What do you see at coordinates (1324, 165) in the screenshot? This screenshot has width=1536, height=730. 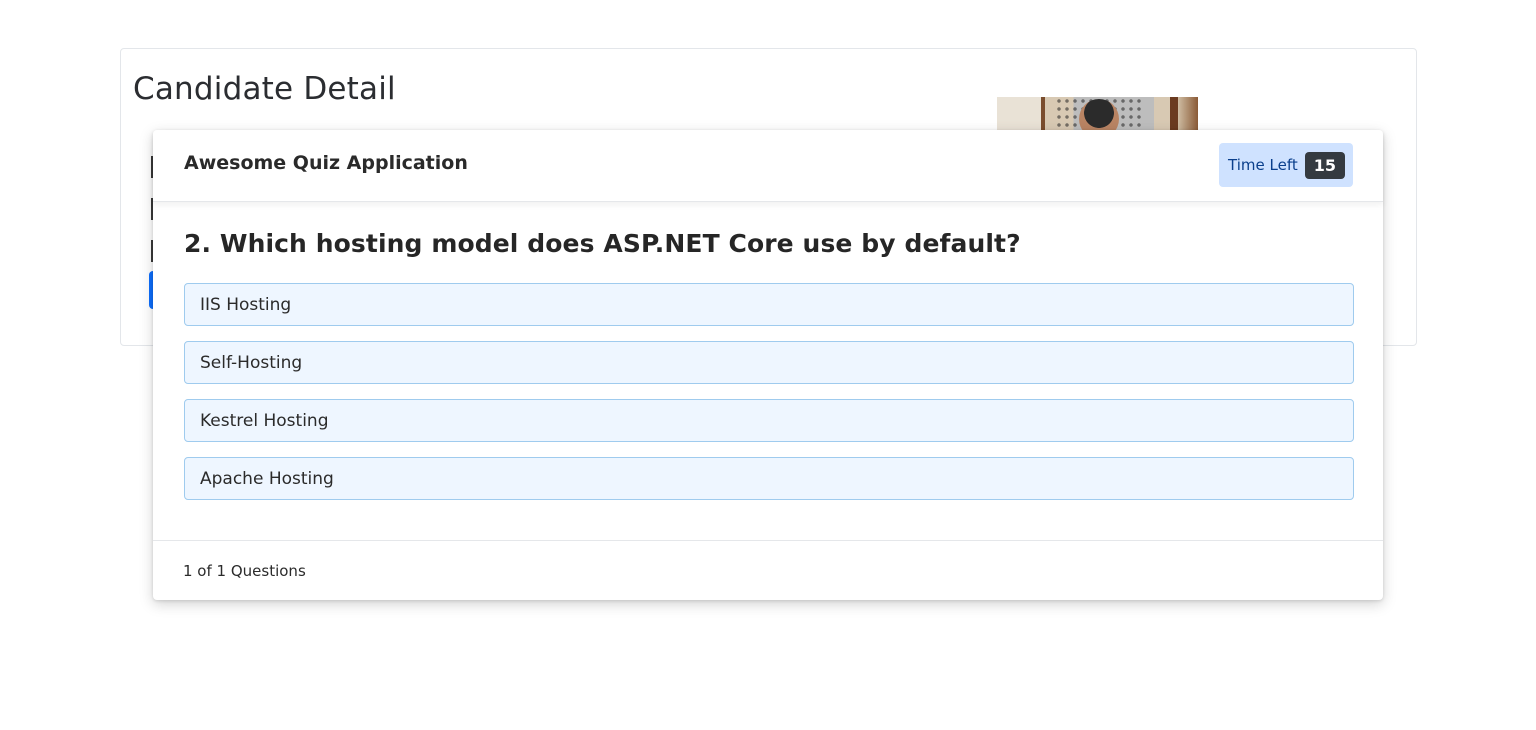 I see `timer-value-badge: 15` at bounding box center [1324, 165].